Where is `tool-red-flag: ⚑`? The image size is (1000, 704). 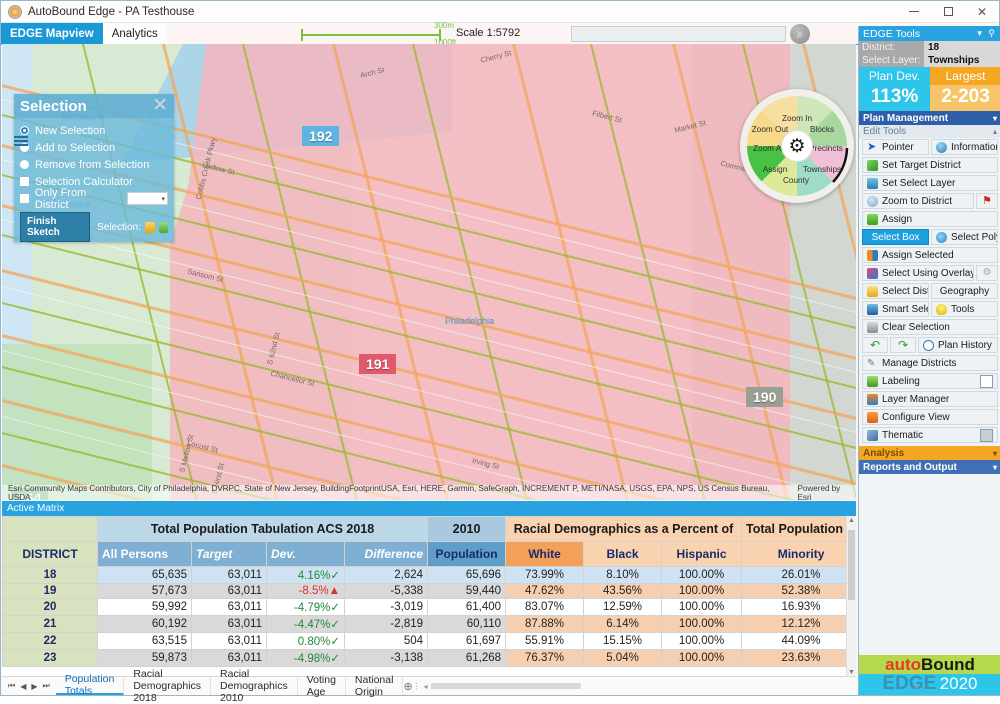 tool-red-flag: ⚑ is located at coordinates (987, 201).